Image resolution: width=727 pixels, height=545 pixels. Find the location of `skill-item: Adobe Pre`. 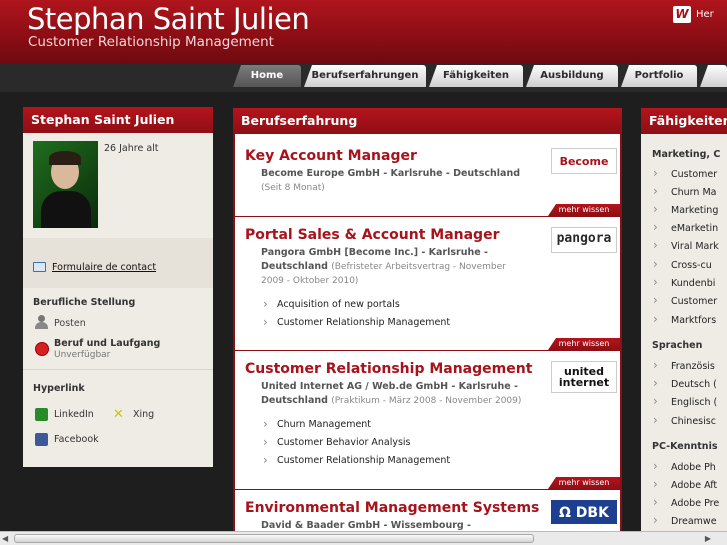

skill-item: Adobe Pre is located at coordinates (686, 502).